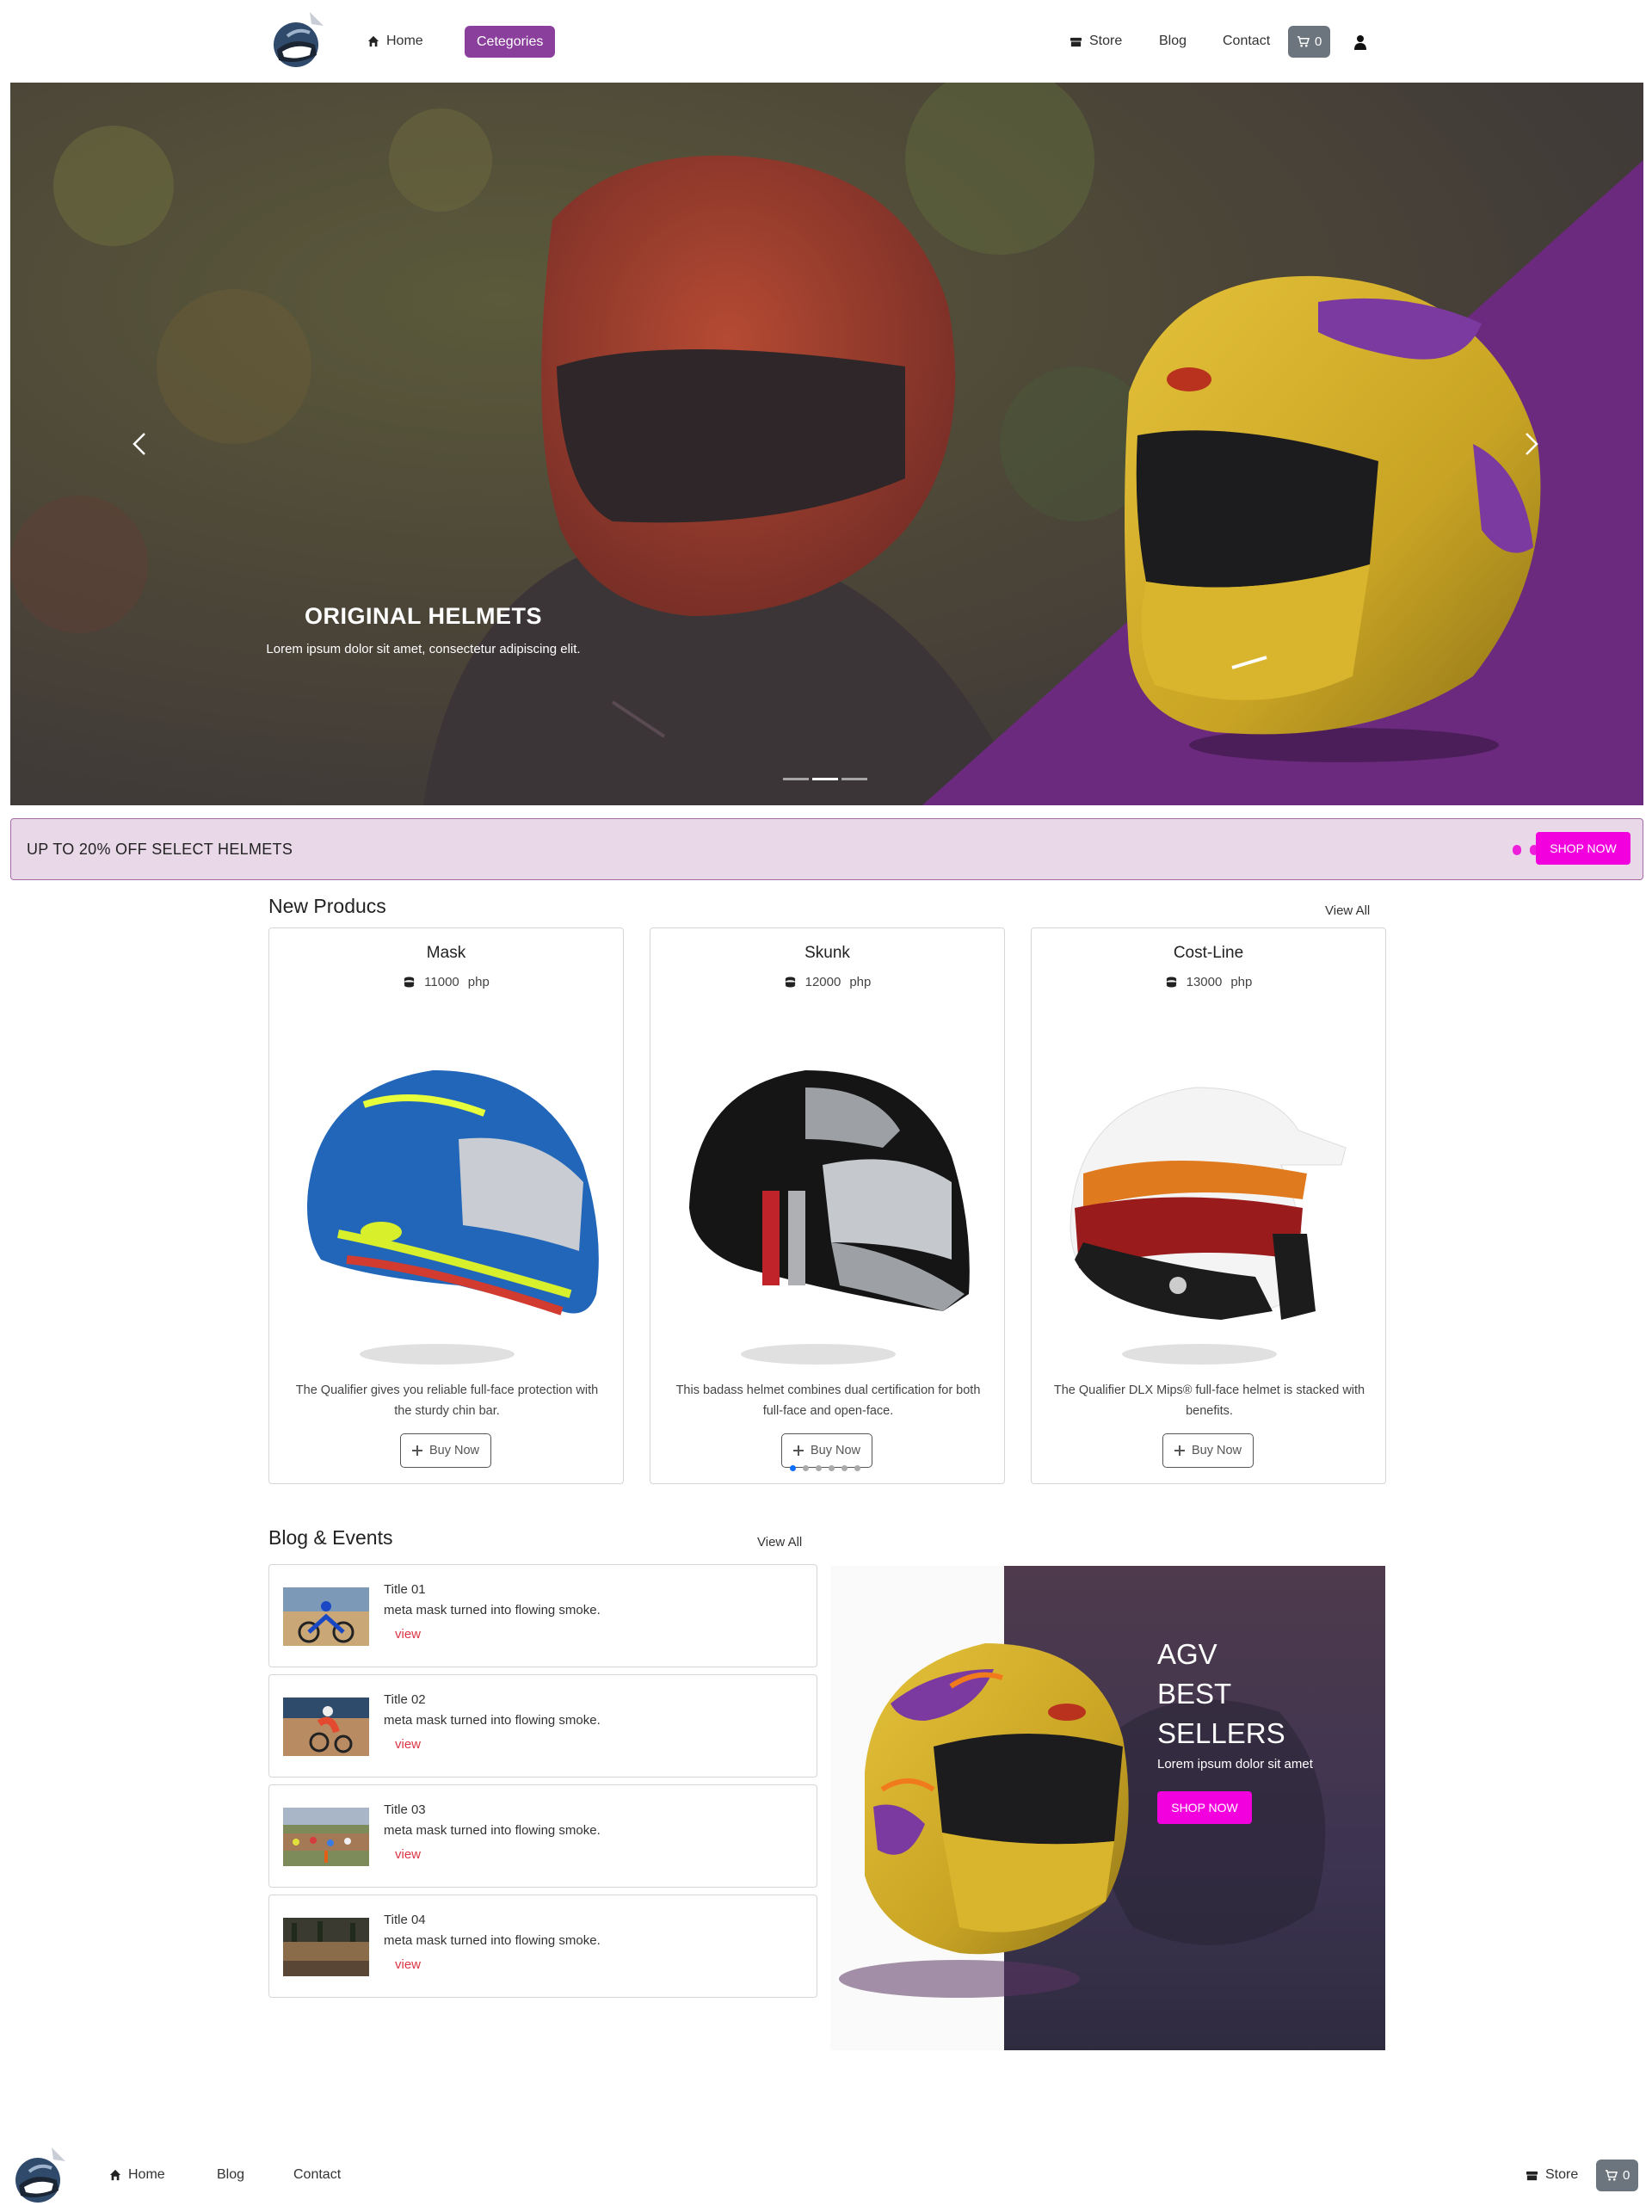  What do you see at coordinates (1531, 444) in the screenshot?
I see `carousel-next-arrow-icon` at bounding box center [1531, 444].